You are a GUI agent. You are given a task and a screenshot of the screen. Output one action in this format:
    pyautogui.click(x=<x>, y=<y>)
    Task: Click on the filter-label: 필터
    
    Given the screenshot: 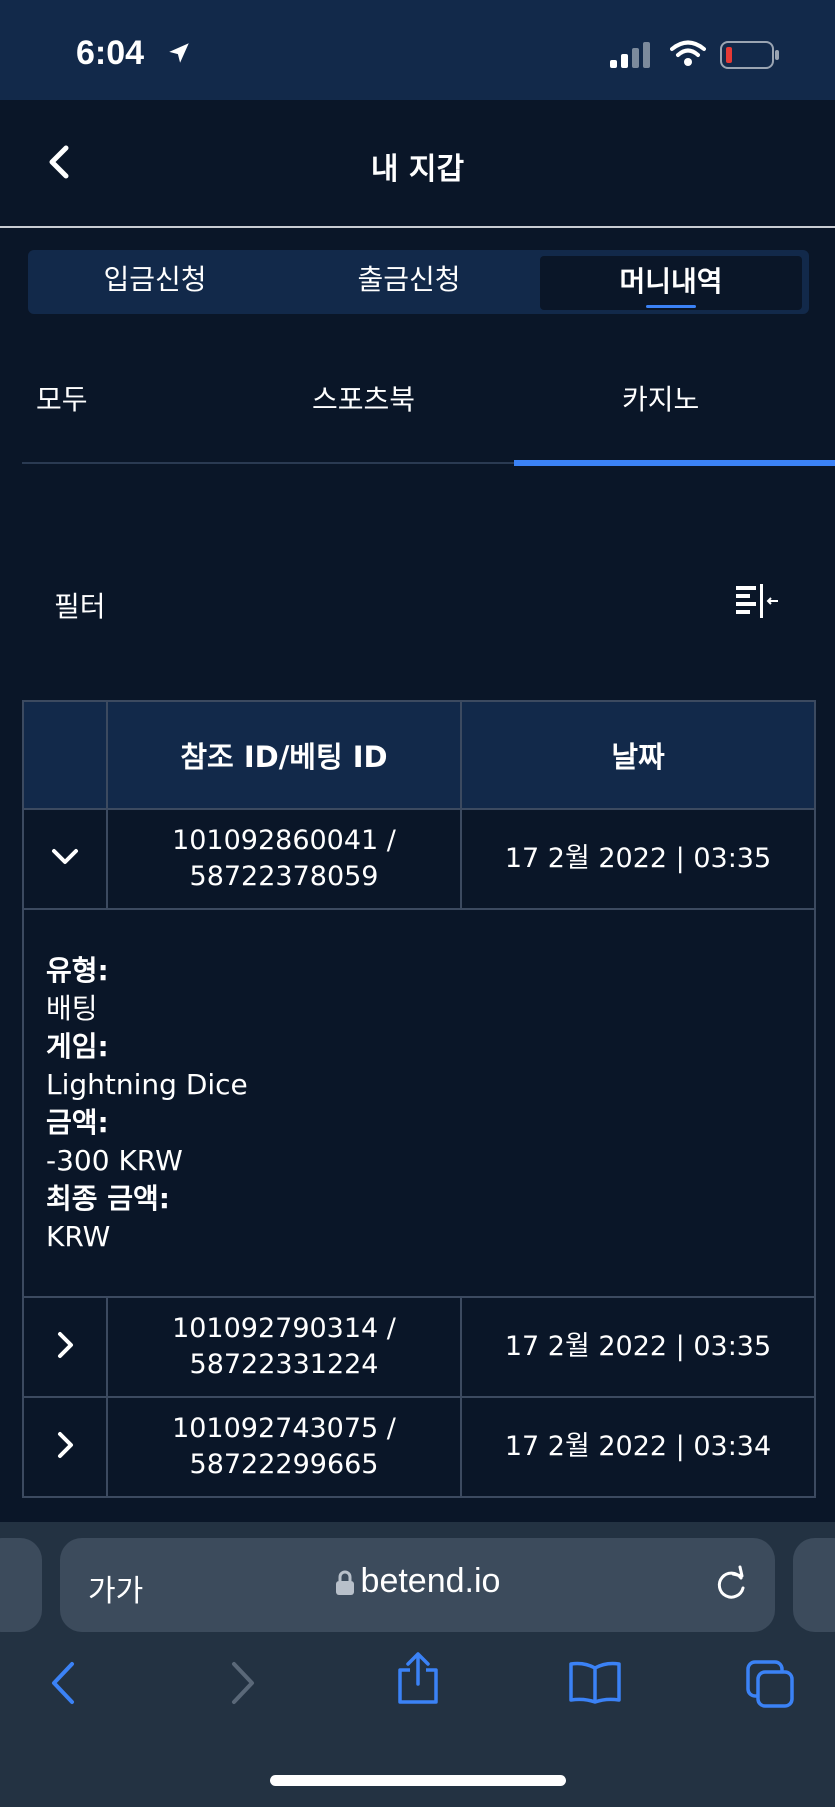 What is the action you would take?
    pyautogui.click(x=80, y=606)
    